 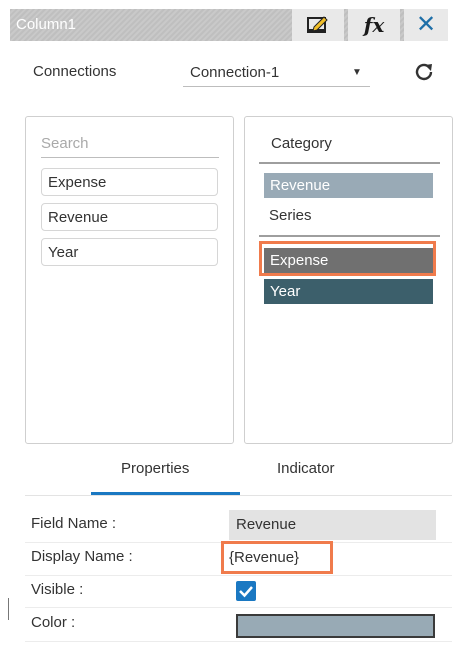 I want to click on visible-checkbox, so click(x=246, y=591).